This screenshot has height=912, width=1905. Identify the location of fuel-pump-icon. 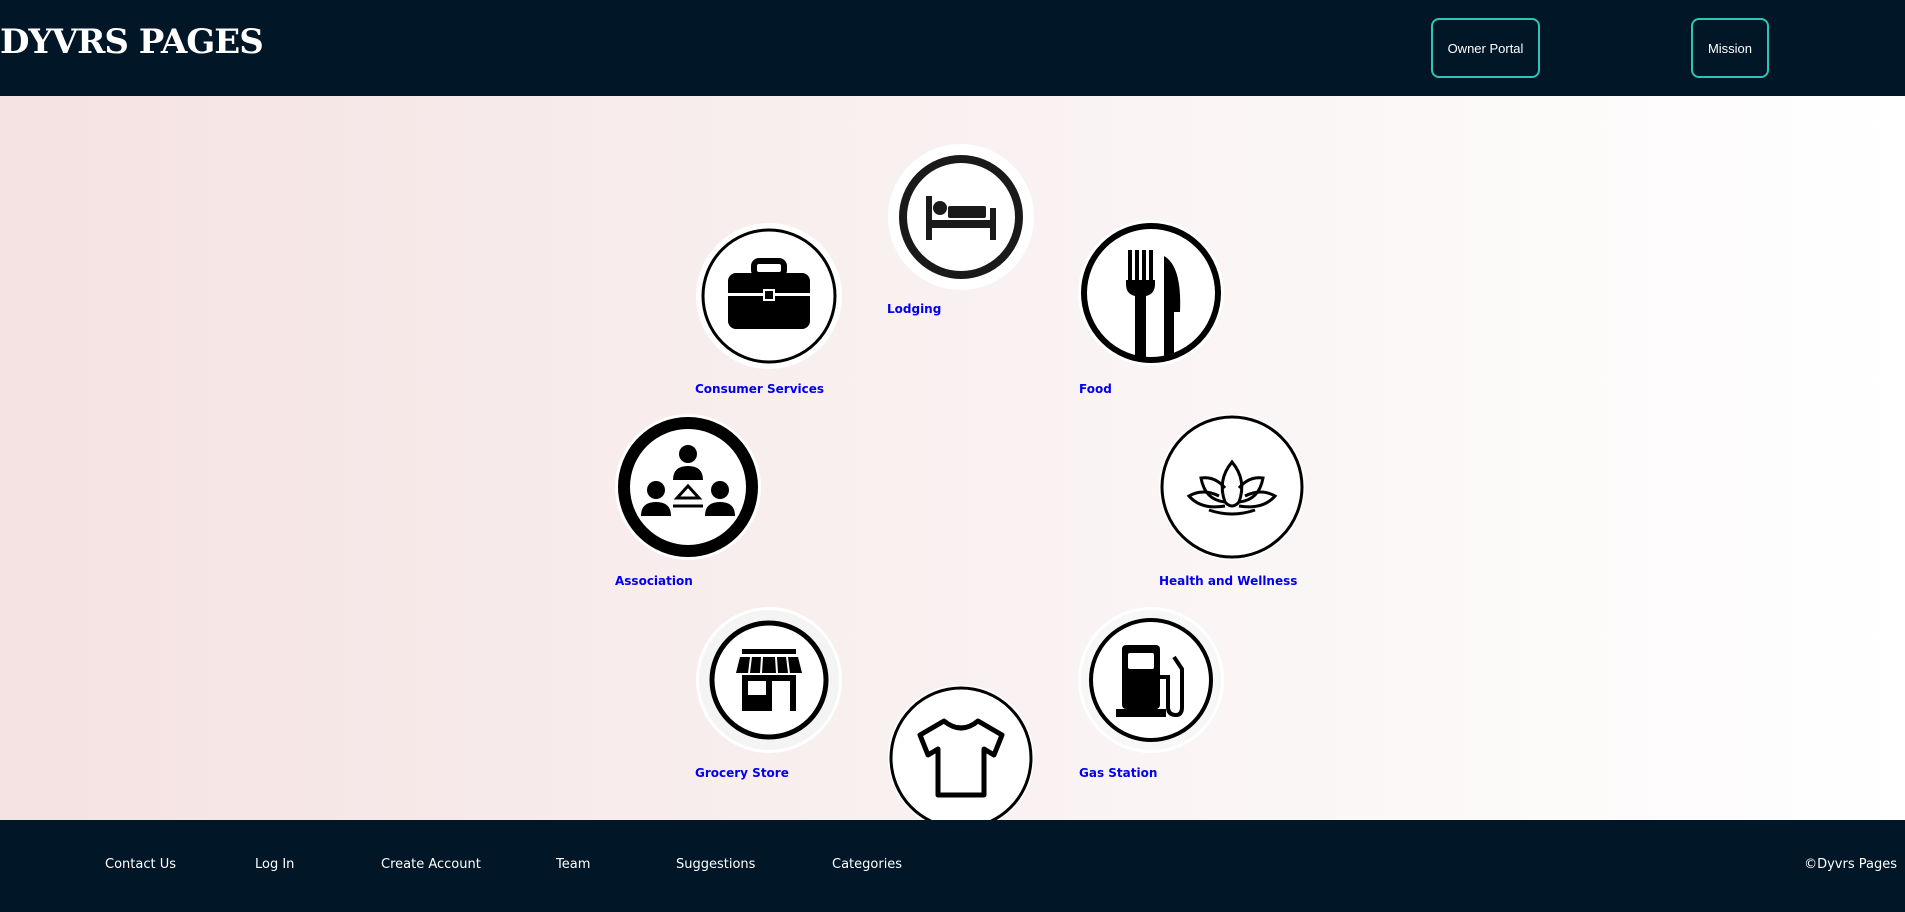
(1151, 680).